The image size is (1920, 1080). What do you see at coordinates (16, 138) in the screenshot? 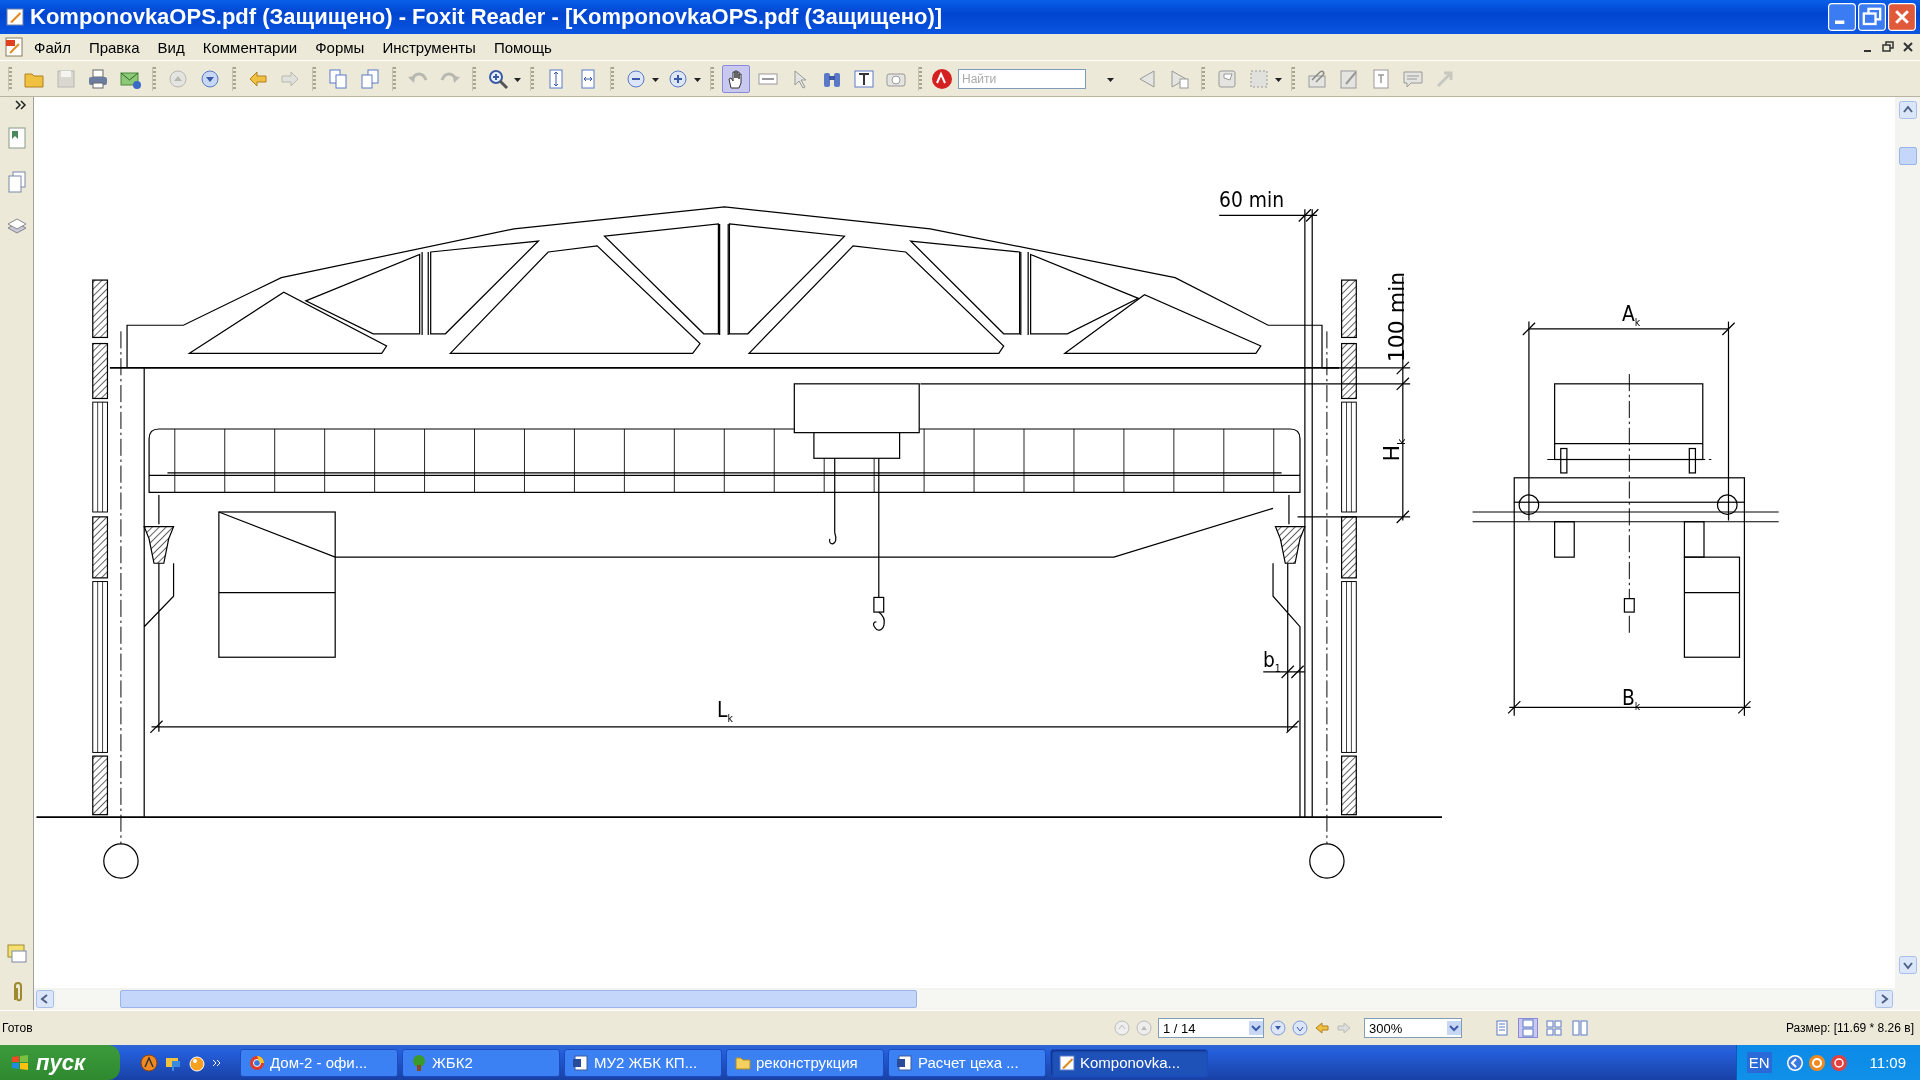
I see `bookmark-page-icon` at bounding box center [16, 138].